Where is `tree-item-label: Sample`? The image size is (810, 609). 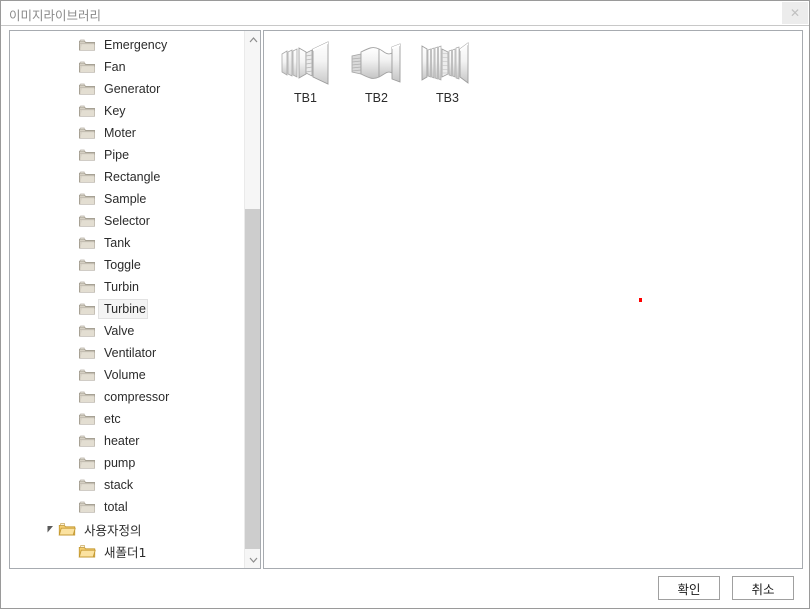 tree-item-label: Sample is located at coordinates (125, 199).